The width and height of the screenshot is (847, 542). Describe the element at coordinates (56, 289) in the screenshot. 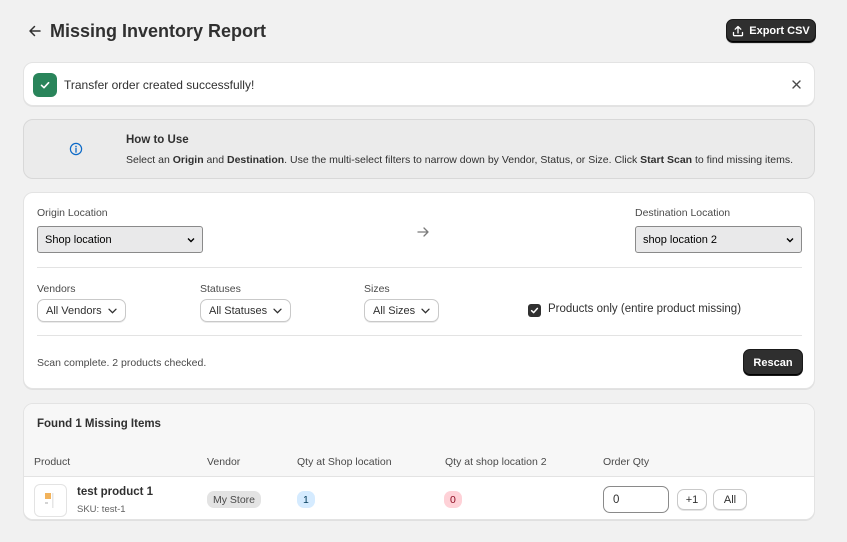

I see `vendors-label: Vendors` at that location.